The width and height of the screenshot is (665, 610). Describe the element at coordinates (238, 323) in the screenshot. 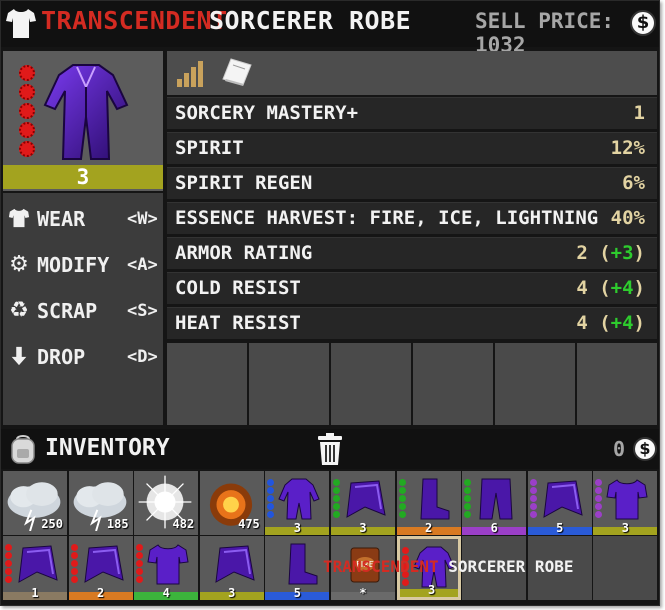

I see `stat-name: HEAT RESIST` at that location.